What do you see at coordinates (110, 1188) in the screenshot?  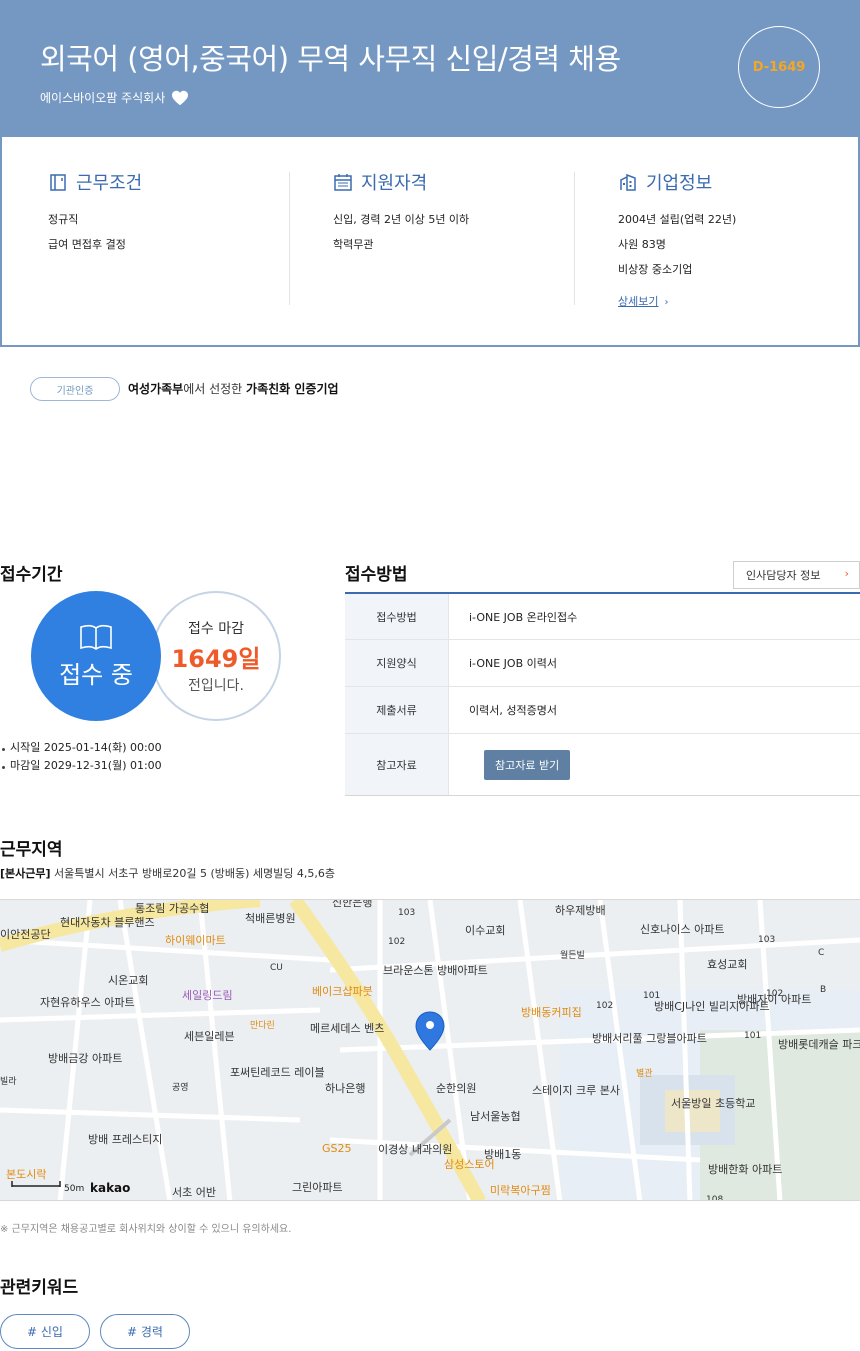 I see `map-brand: kakao` at bounding box center [110, 1188].